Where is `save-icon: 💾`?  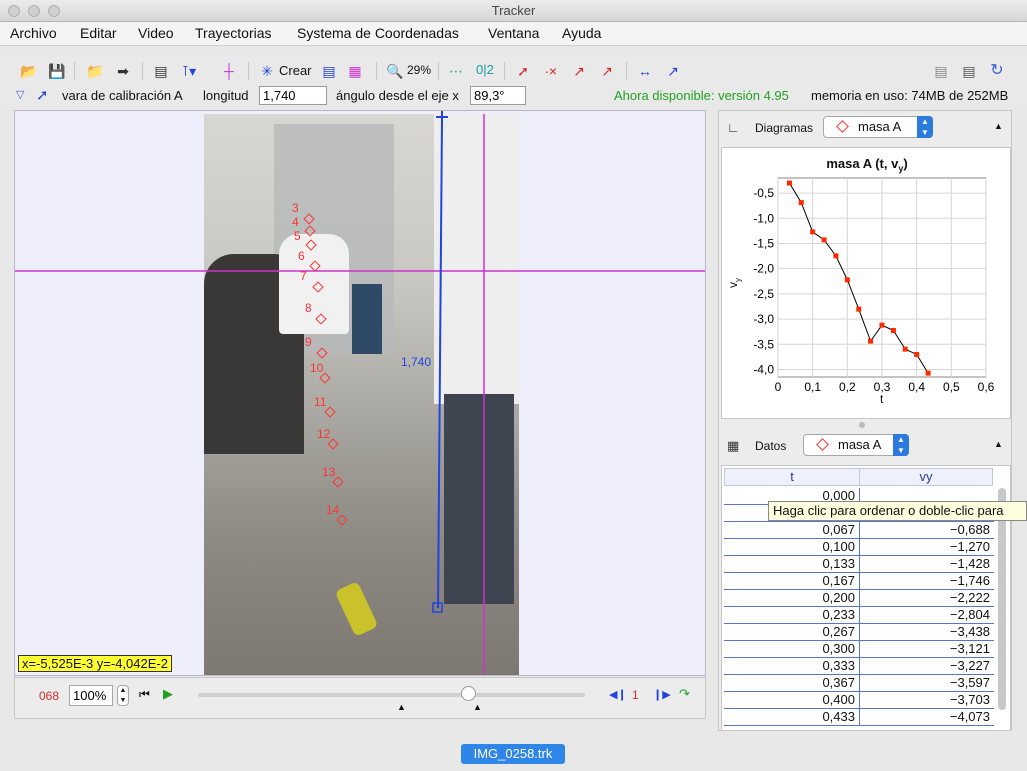
save-icon: 💾 is located at coordinates (57, 71).